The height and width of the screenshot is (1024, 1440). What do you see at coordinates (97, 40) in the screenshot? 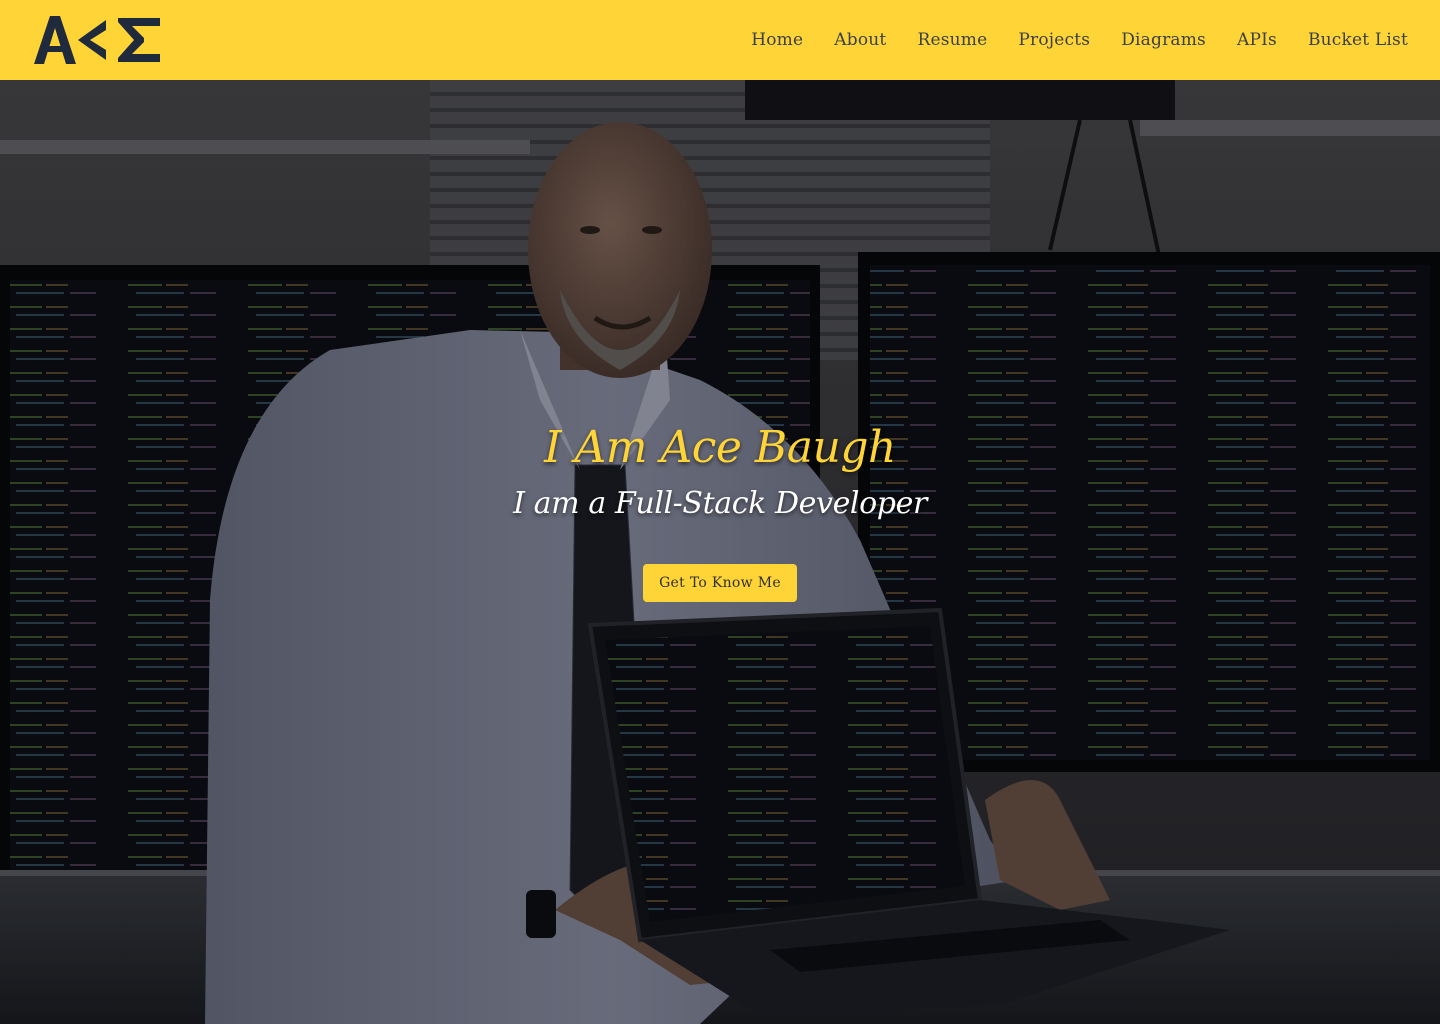
I see `ace-logo` at bounding box center [97, 40].